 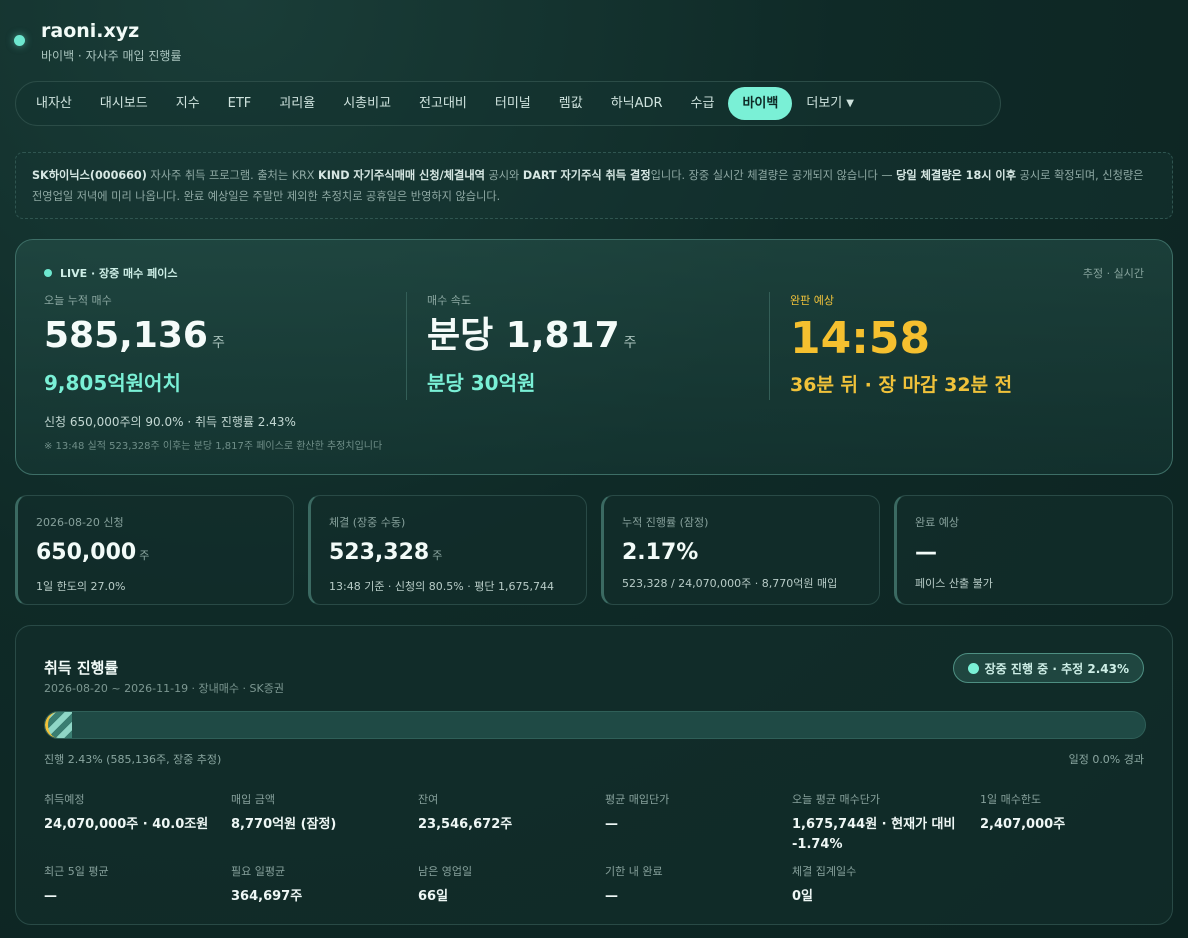 I want to click on notice-text-3: 입니다. 장중 실시간 체결량은 공개되지 않습니다 —, so click(x=773, y=175).